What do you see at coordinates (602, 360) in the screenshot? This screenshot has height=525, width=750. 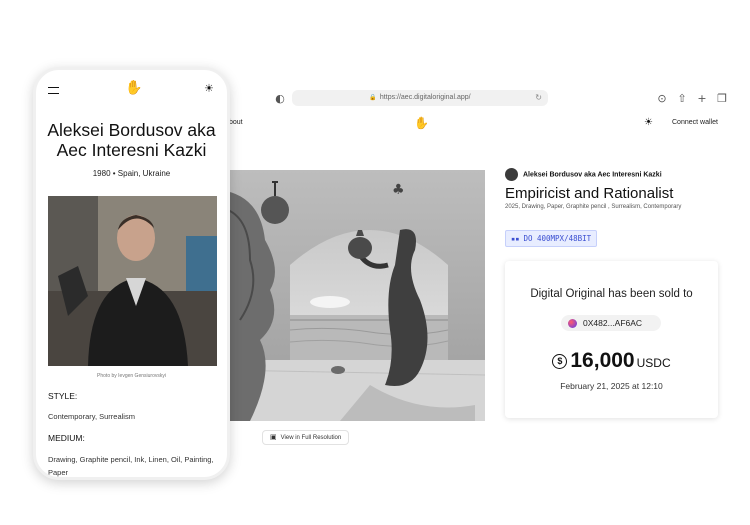 I see `price-value: 16,000` at bounding box center [602, 360].